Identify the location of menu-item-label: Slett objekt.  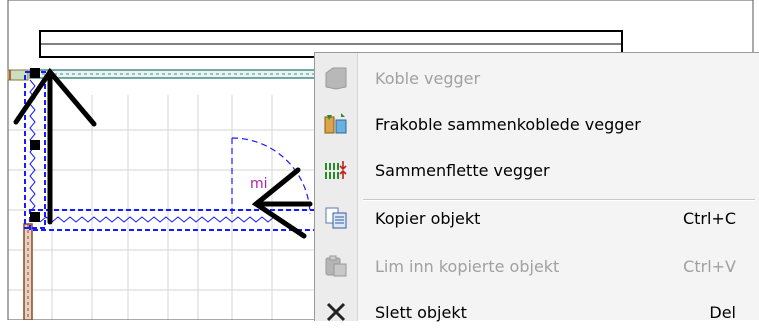
(421, 312).